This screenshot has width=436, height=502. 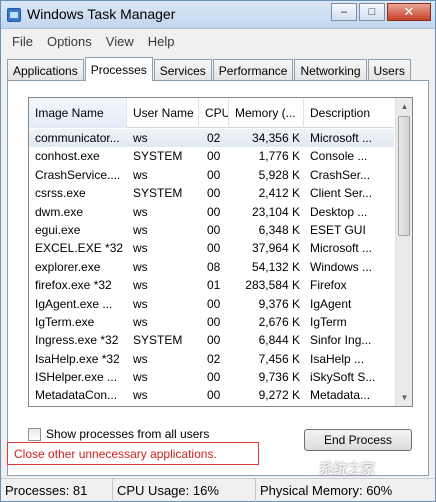 What do you see at coordinates (275, 138) in the screenshot?
I see `cell-memory: 34,356 K` at bounding box center [275, 138].